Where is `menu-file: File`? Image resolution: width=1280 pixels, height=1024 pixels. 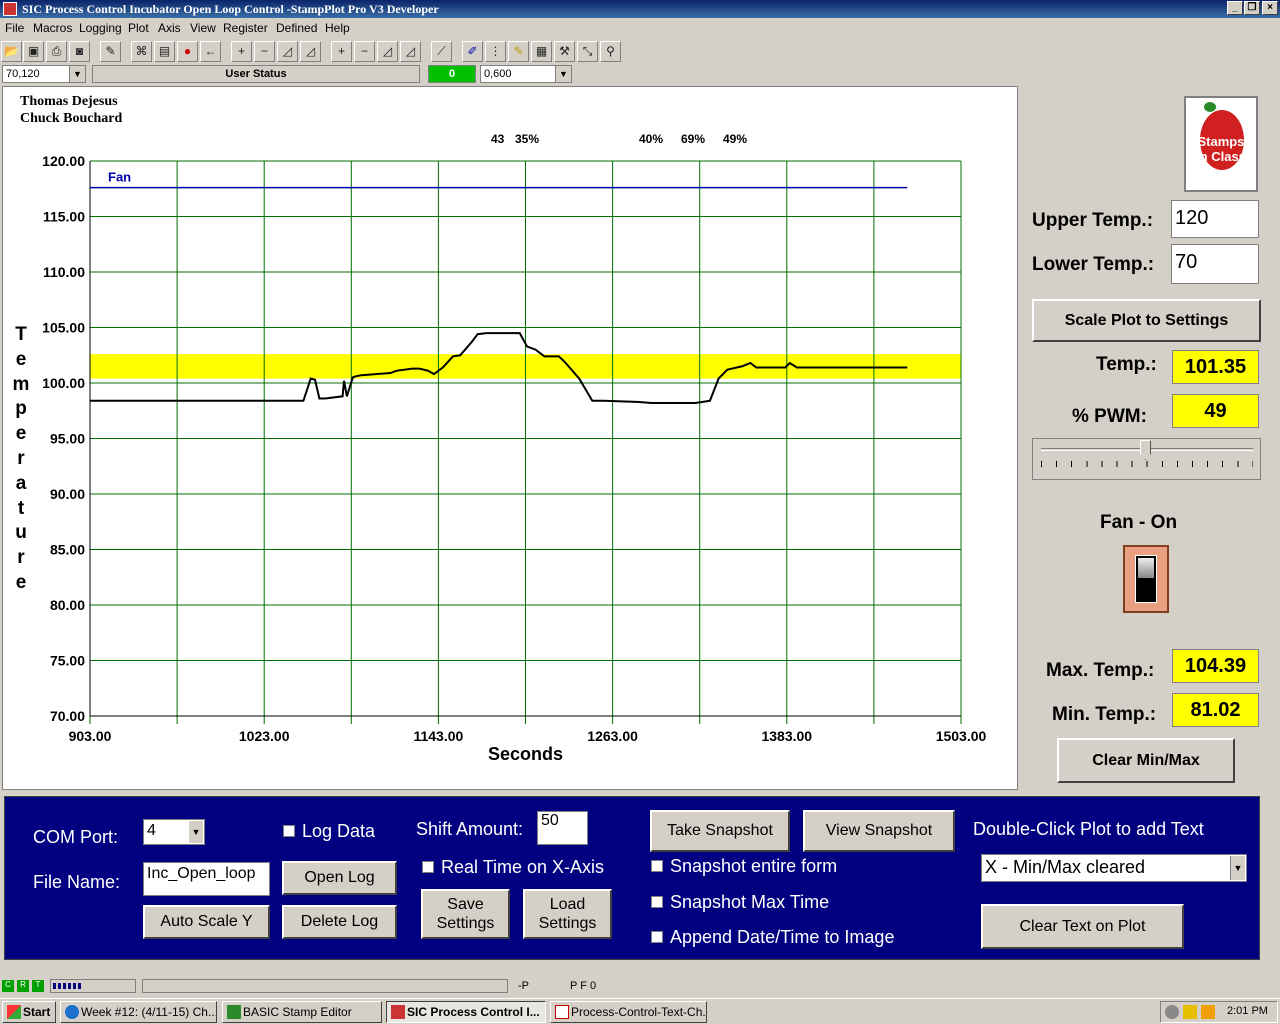
menu-file: File is located at coordinates (14, 28).